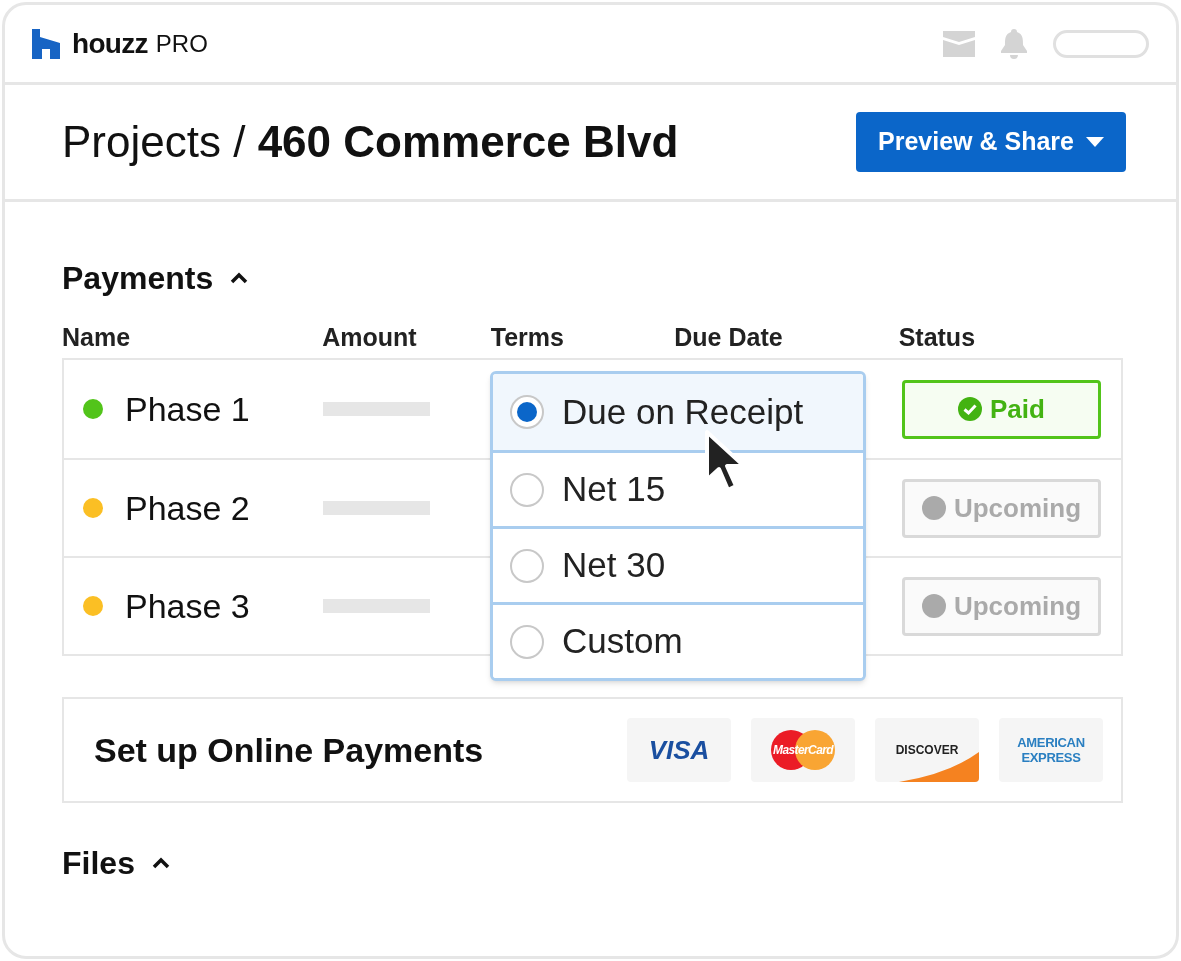  I want to click on terms-option: Net 30, so click(678, 564).